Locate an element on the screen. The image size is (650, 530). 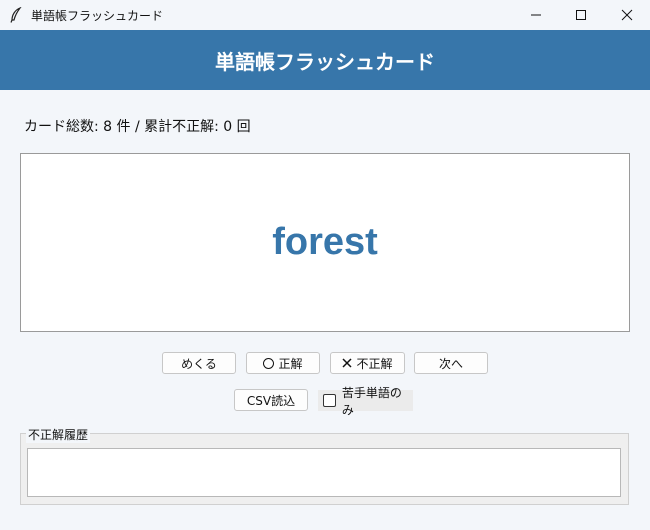
minimize-button is located at coordinates (536, 15).